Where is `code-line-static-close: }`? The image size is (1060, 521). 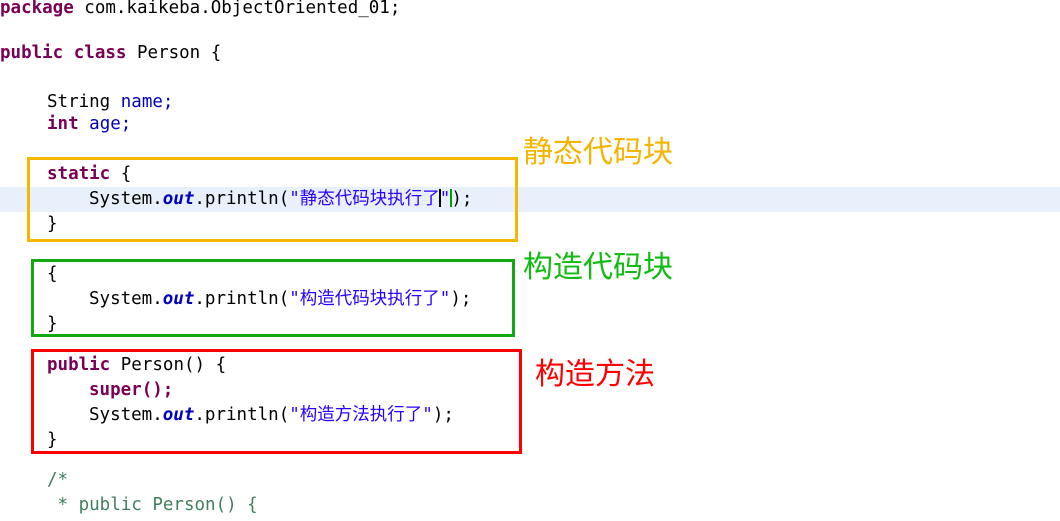
code-line-static-close: } is located at coordinates (530, 224).